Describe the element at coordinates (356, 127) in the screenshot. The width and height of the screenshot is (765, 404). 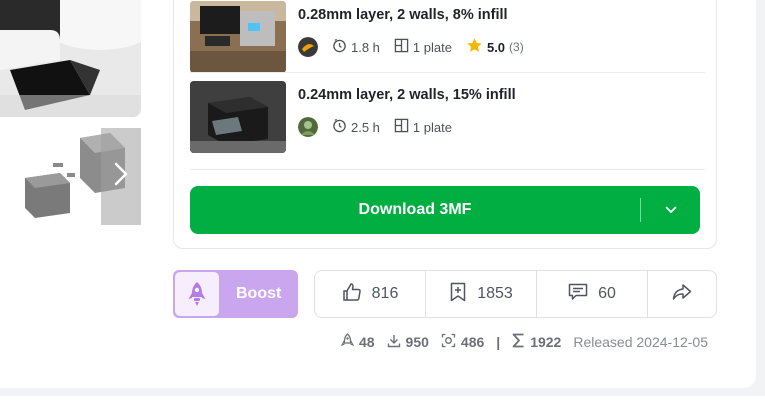
I see `print-time: 2.5 h` at that location.